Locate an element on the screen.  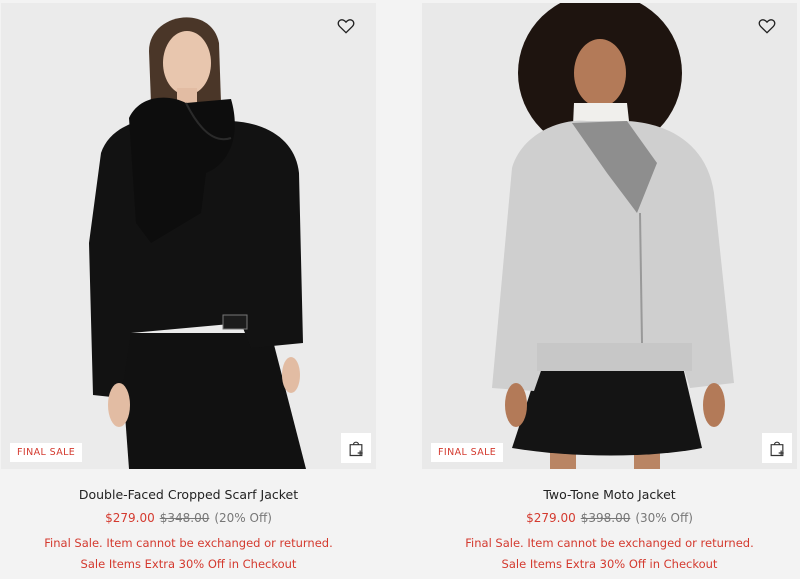
discount-percent: (30% Off) is located at coordinates (664, 518).